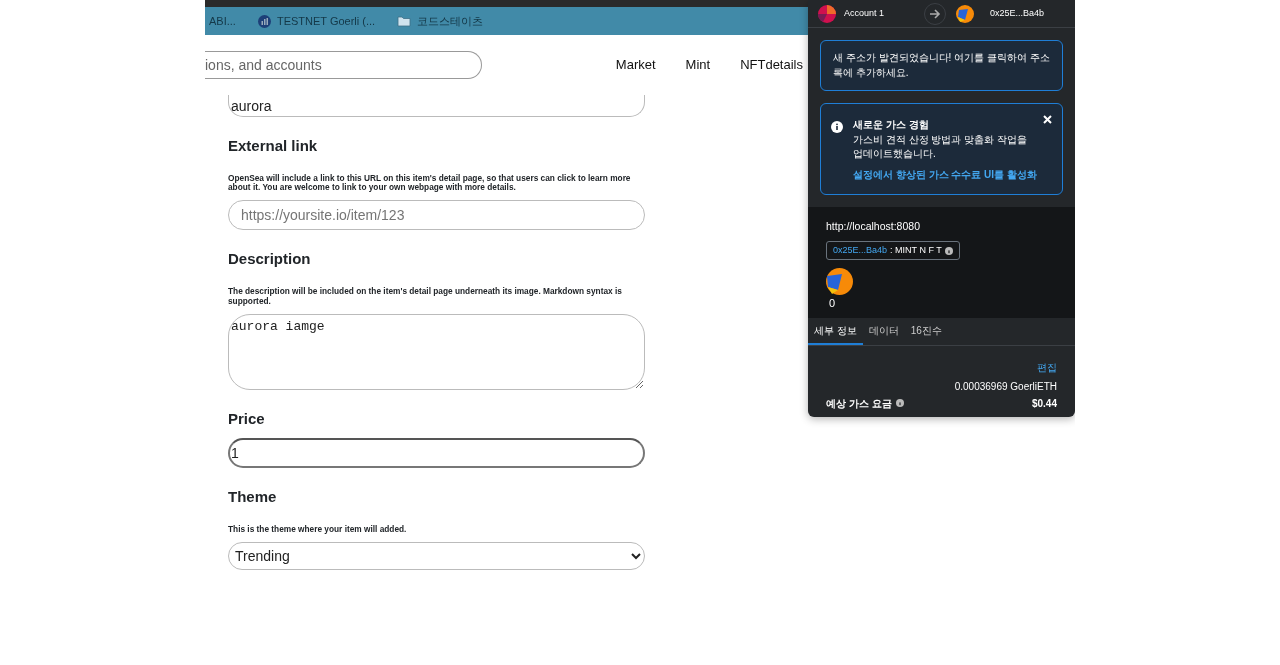  What do you see at coordinates (436, 453) in the screenshot?
I see `text-field: 1` at bounding box center [436, 453].